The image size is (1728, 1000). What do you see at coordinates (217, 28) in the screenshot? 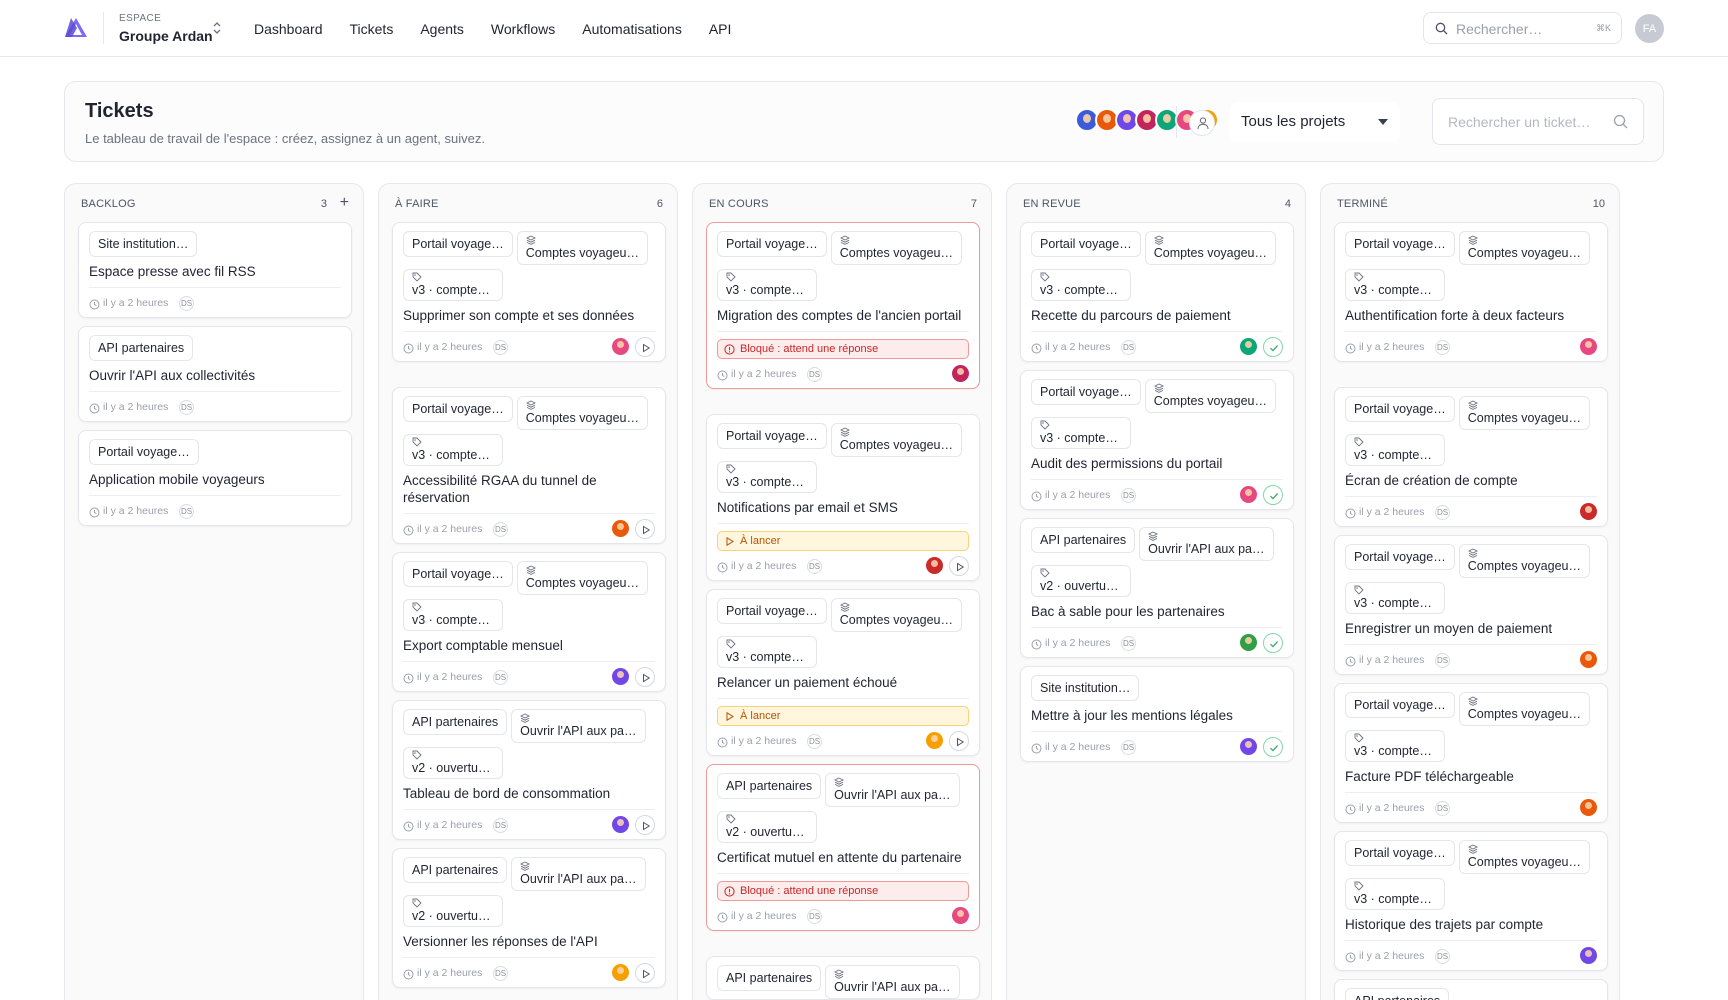
I see `chevron-up-down-icon` at bounding box center [217, 28].